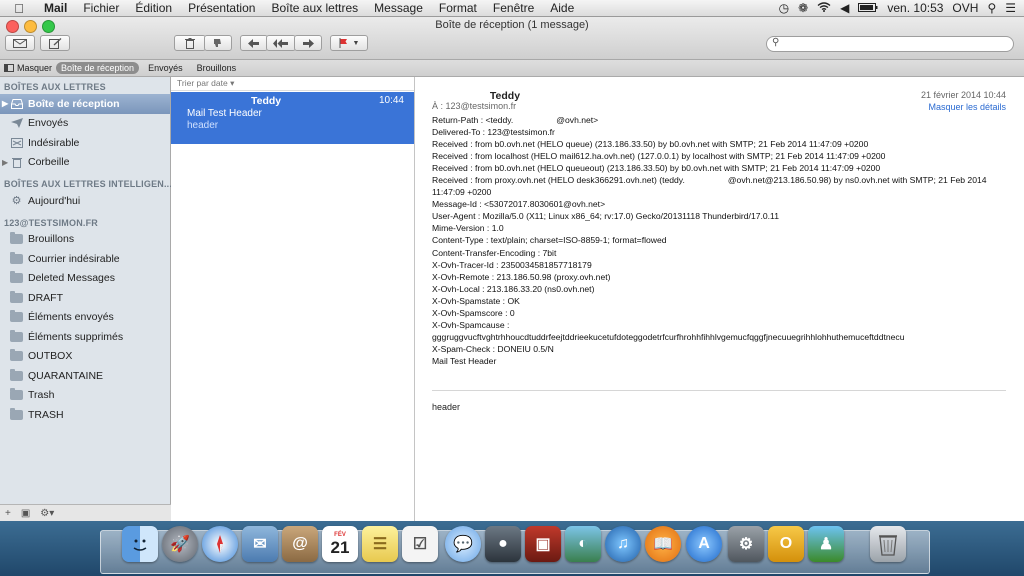 The width and height of the screenshot is (1024, 576). I want to click on calendar-icon: FÉV 21, so click(340, 544).